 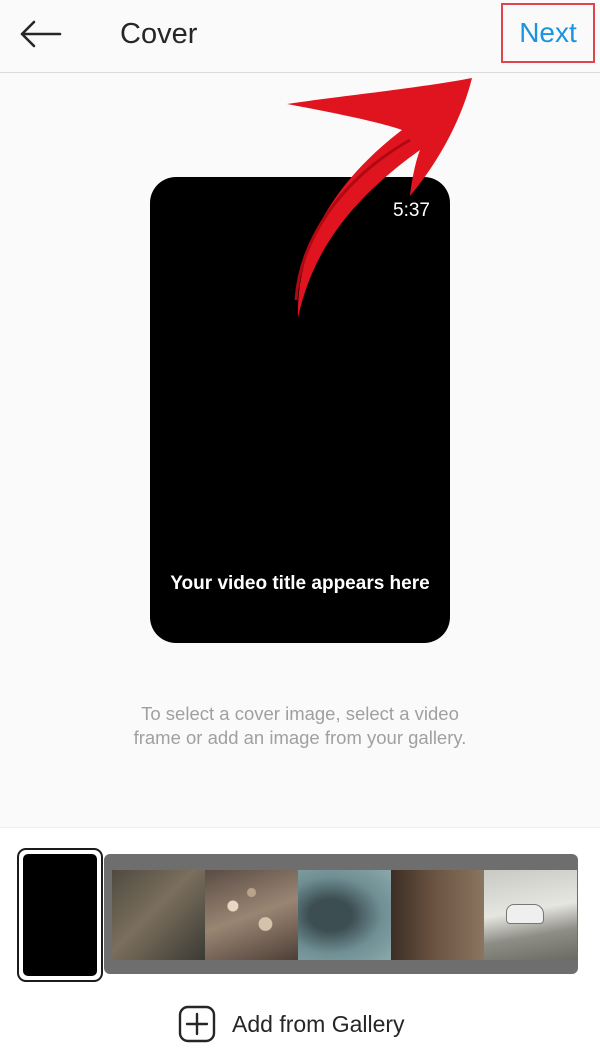 What do you see at coordinates (197, 1024) in the screenshot?
I see `plus-square-icon` at bounding box center [197, 1024].